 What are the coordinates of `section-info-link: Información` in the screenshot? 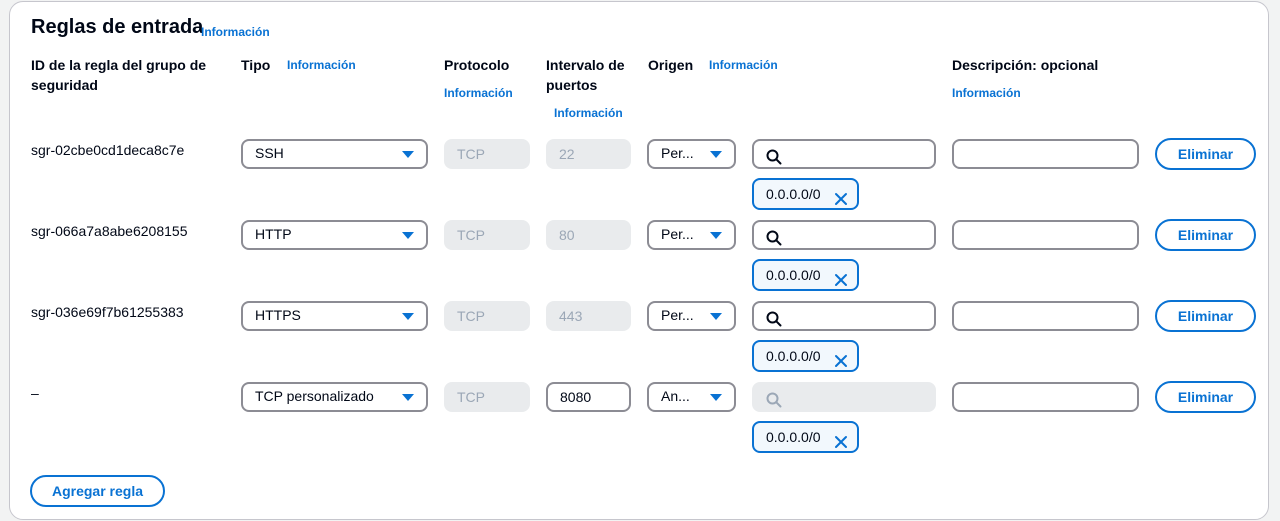 It's located at (235, 32).